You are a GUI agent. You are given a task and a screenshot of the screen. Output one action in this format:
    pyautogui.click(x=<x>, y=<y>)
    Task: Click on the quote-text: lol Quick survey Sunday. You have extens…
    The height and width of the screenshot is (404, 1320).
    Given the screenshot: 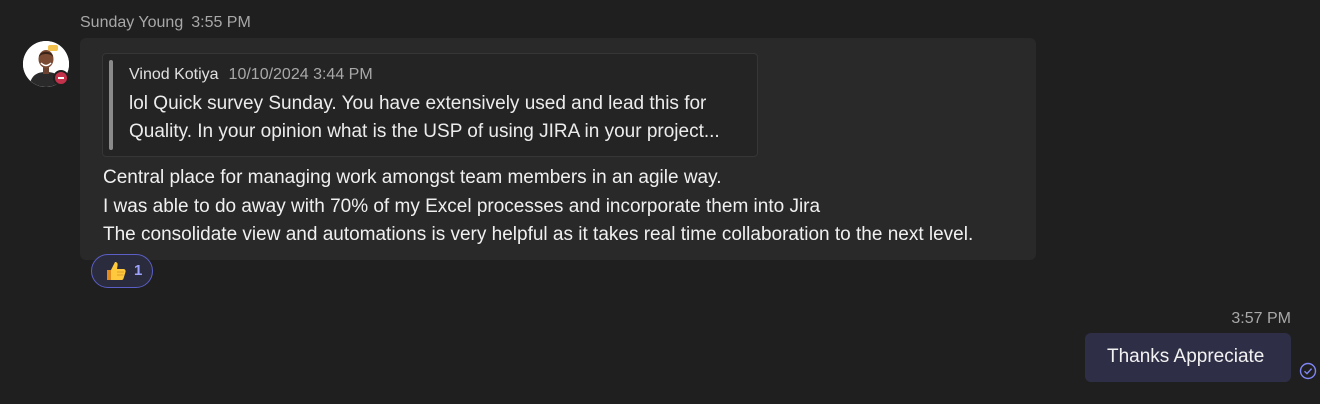 What is the action you would take?
    pyautogui.click(x=439, y=118)
    